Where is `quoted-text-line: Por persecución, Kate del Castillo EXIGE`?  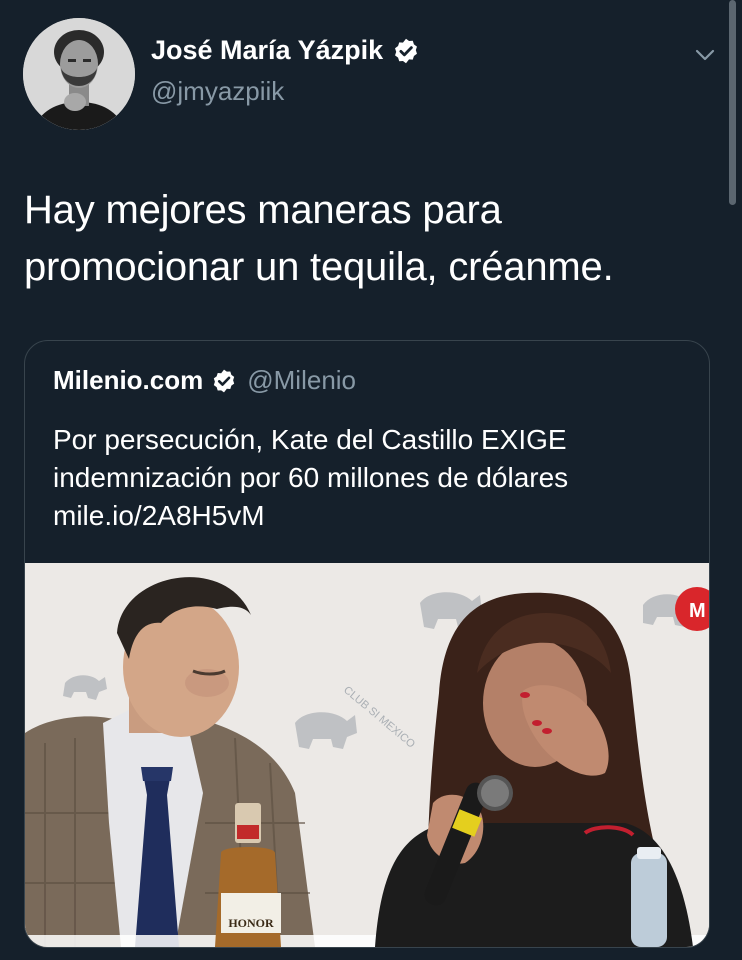 quoted-text-line: Por persecución, Kate del Castillo EXIGE is located at coordinates (310, 439).